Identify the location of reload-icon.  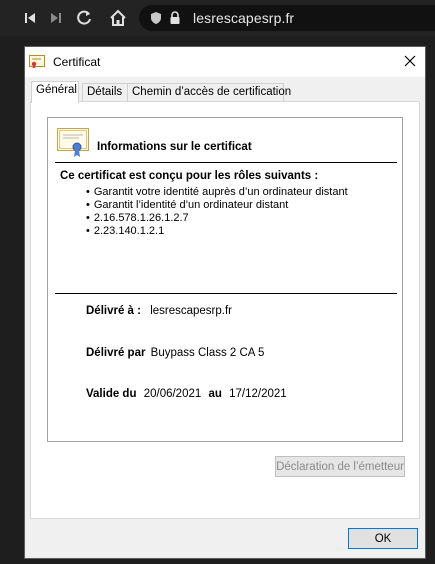
(84, 18).